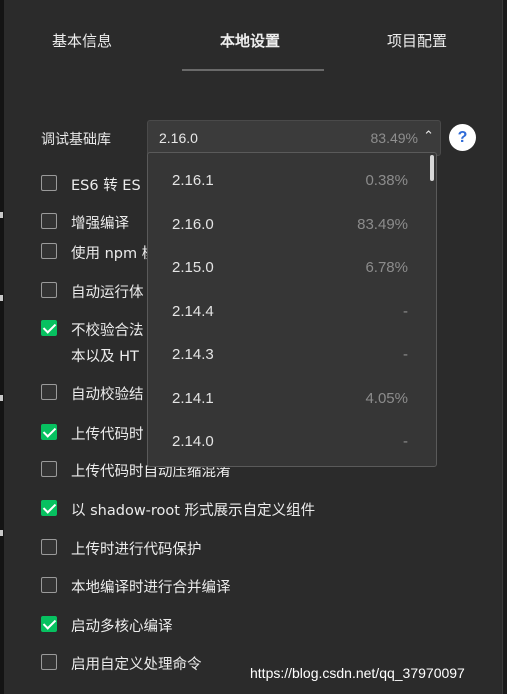 Image resolution: width=507 pixels, height=694 pixels. What do you see at coordinates (49, 290) in the screenshot?
I see `checkbox-auto-run` at bounding box center [49, 290].